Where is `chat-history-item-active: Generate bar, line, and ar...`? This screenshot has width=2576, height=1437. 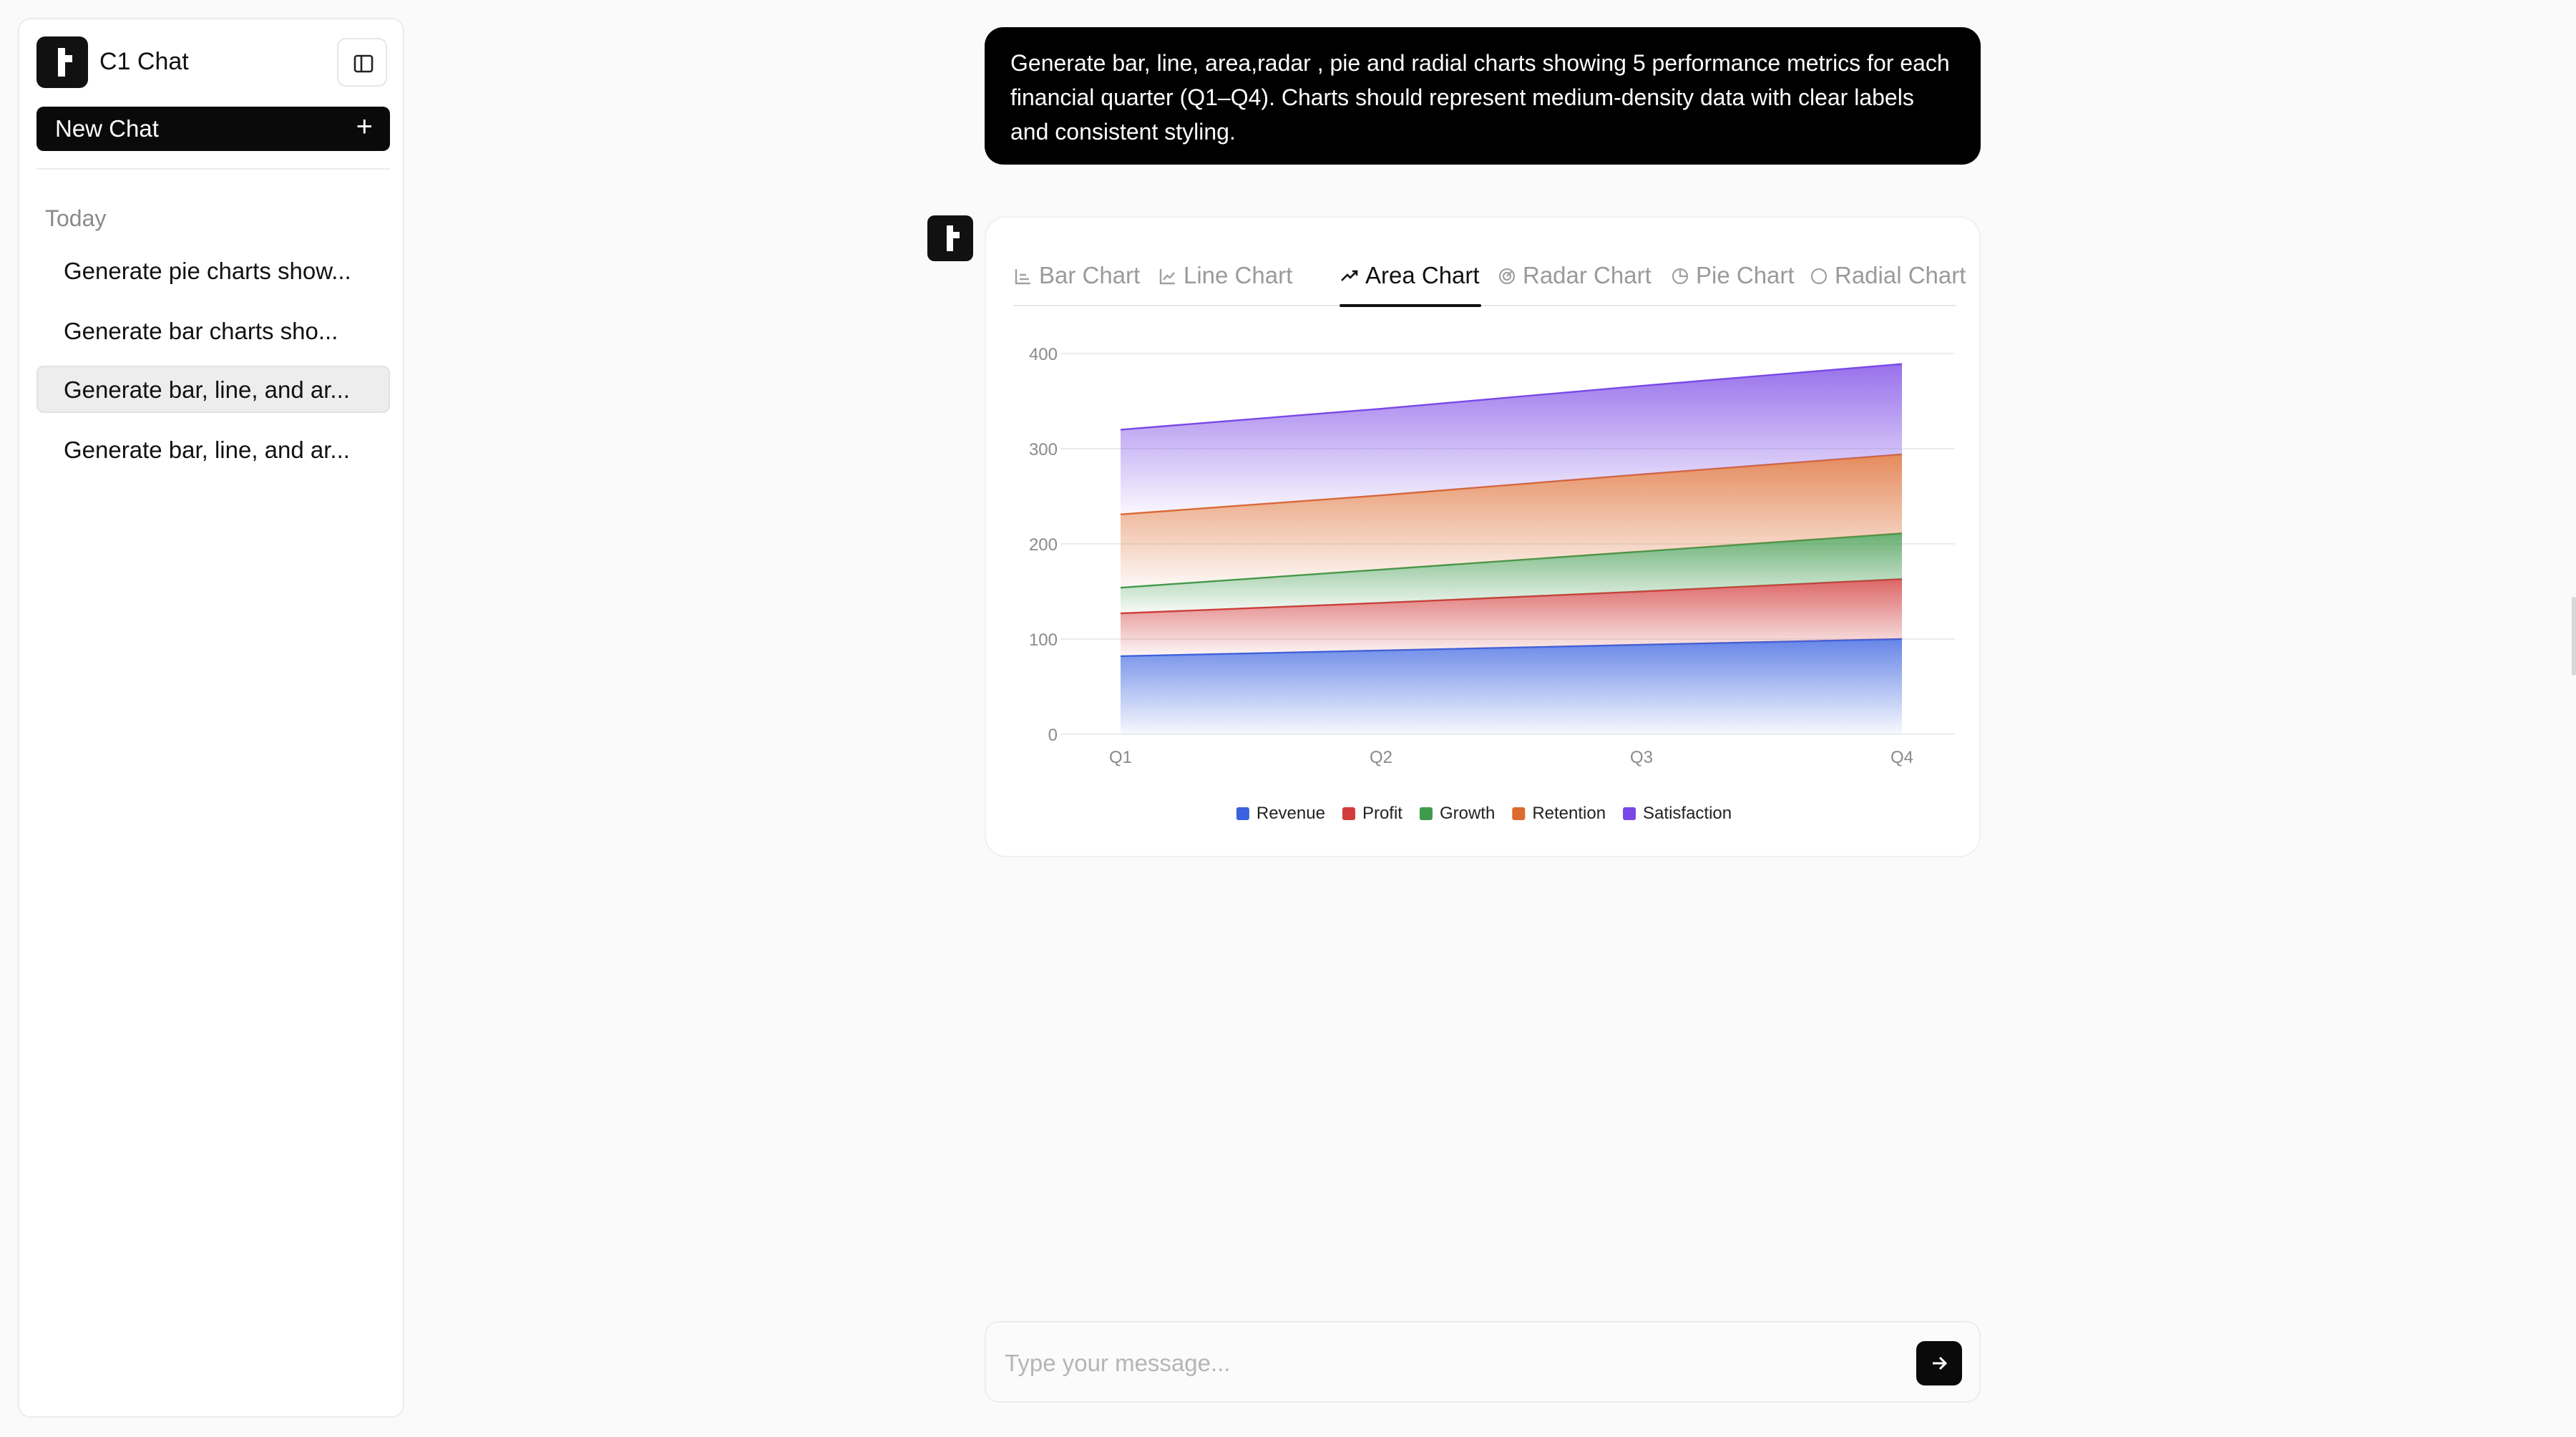 chat-history-item-active: Generate bar, line, and ar... is located at coordinates (213, 389).